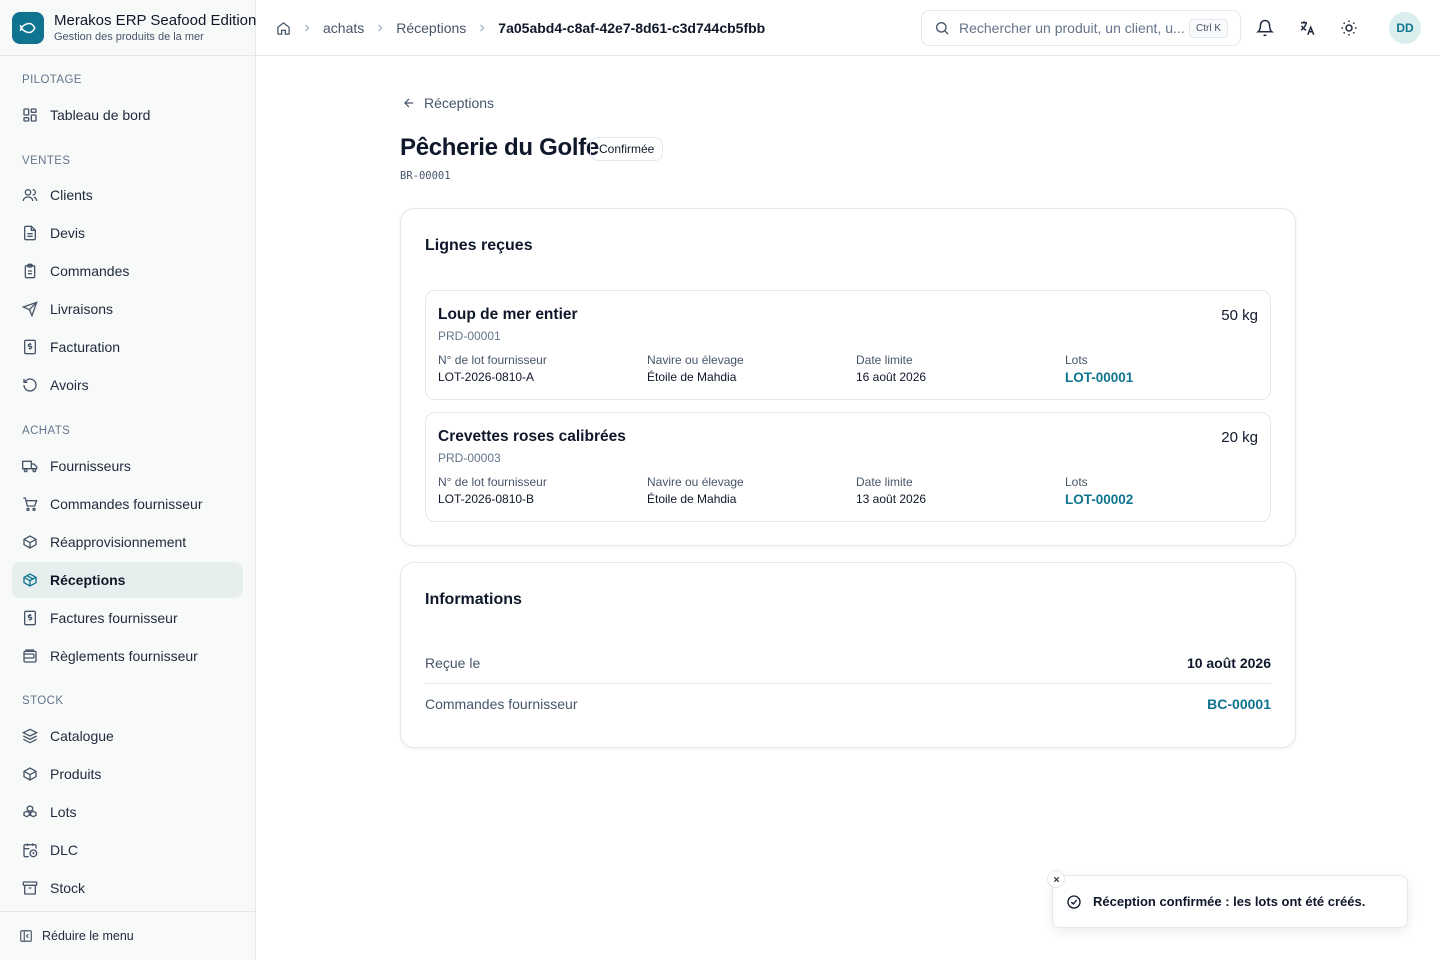 This screenshot has width=1440, height=960. What do you see at coordinates (127, 466) in the screenshot?
I see `sidebar-item-fournisseurs: Fournisseurs` at bounding box center [127, 466].